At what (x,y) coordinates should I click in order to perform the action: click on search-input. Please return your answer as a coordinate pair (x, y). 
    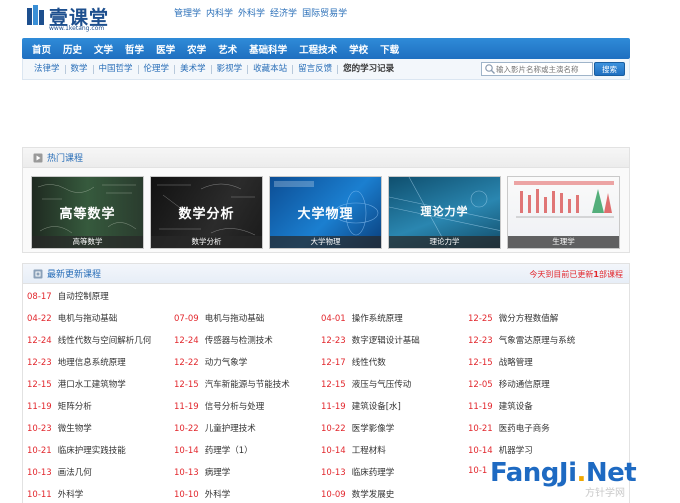
    Looking at the image, I should click on (544, 69).